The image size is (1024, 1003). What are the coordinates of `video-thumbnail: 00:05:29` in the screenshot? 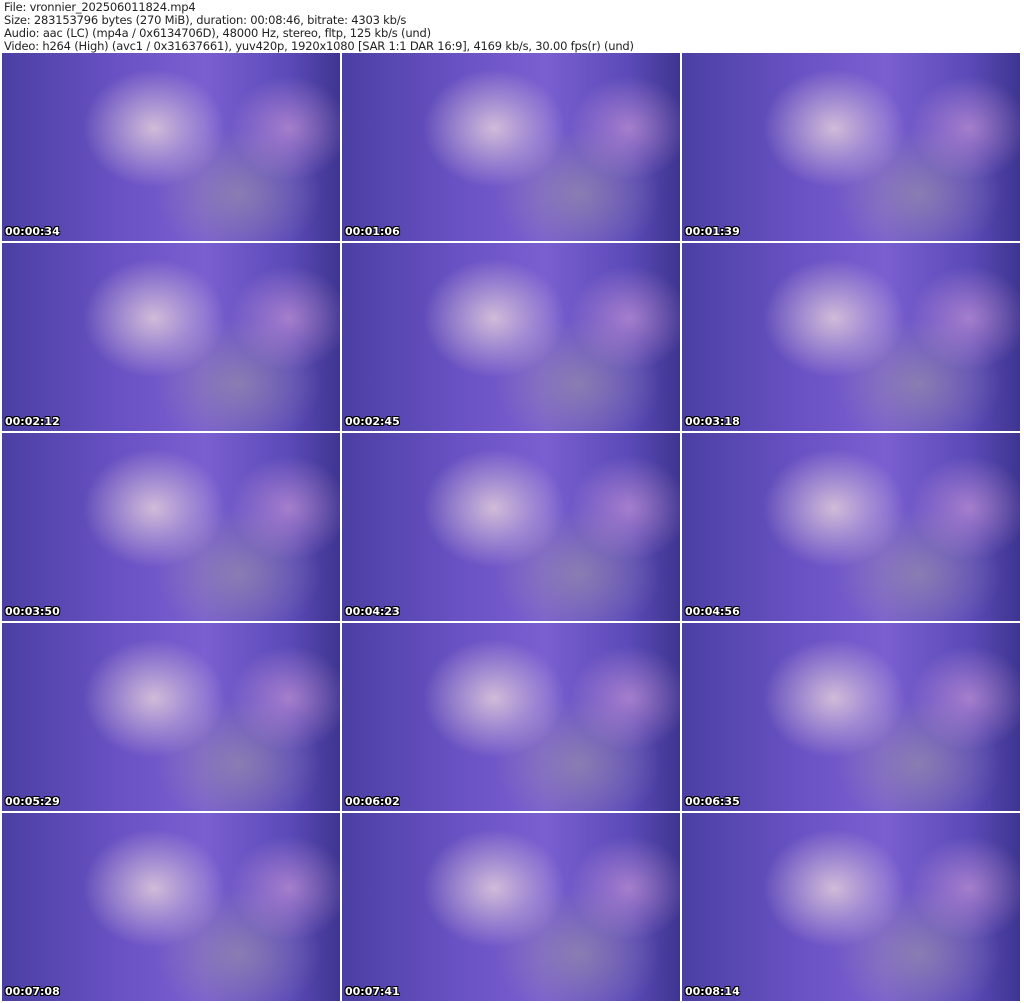 It's located at (171, 717).